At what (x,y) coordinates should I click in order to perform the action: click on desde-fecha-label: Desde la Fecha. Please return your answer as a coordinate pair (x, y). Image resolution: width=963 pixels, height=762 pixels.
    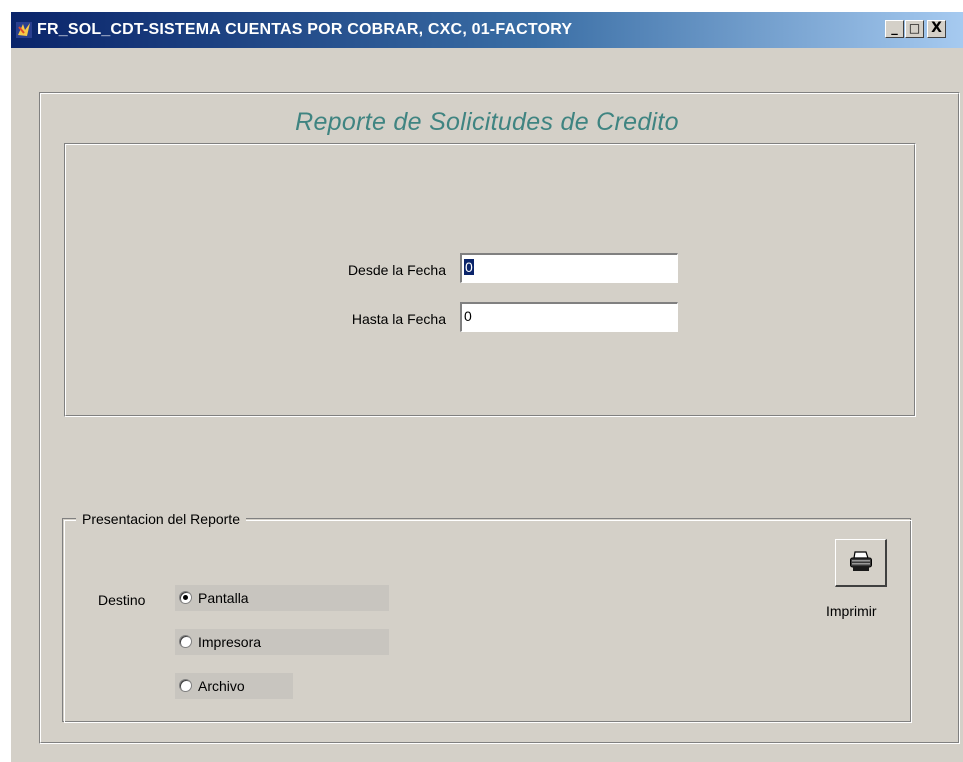
    Looking at the image, I should click on (396, 270).